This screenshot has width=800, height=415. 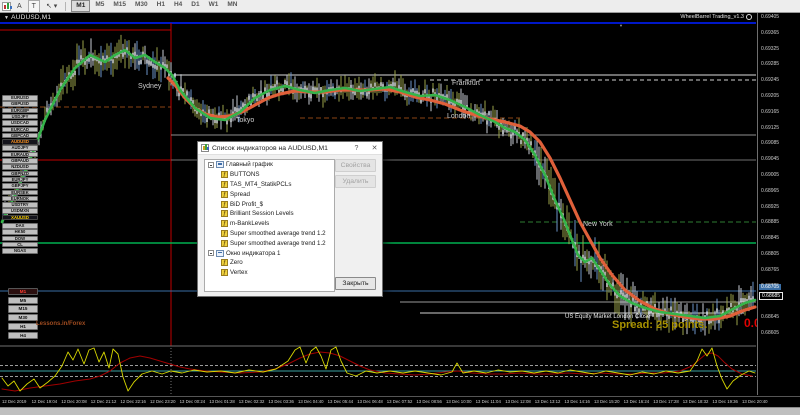 What do you see at coordinates (20, 98) in the screenshot?
I see `sidebar-symbol-eurusd: EURUSD` at bounding box center [20, 98].